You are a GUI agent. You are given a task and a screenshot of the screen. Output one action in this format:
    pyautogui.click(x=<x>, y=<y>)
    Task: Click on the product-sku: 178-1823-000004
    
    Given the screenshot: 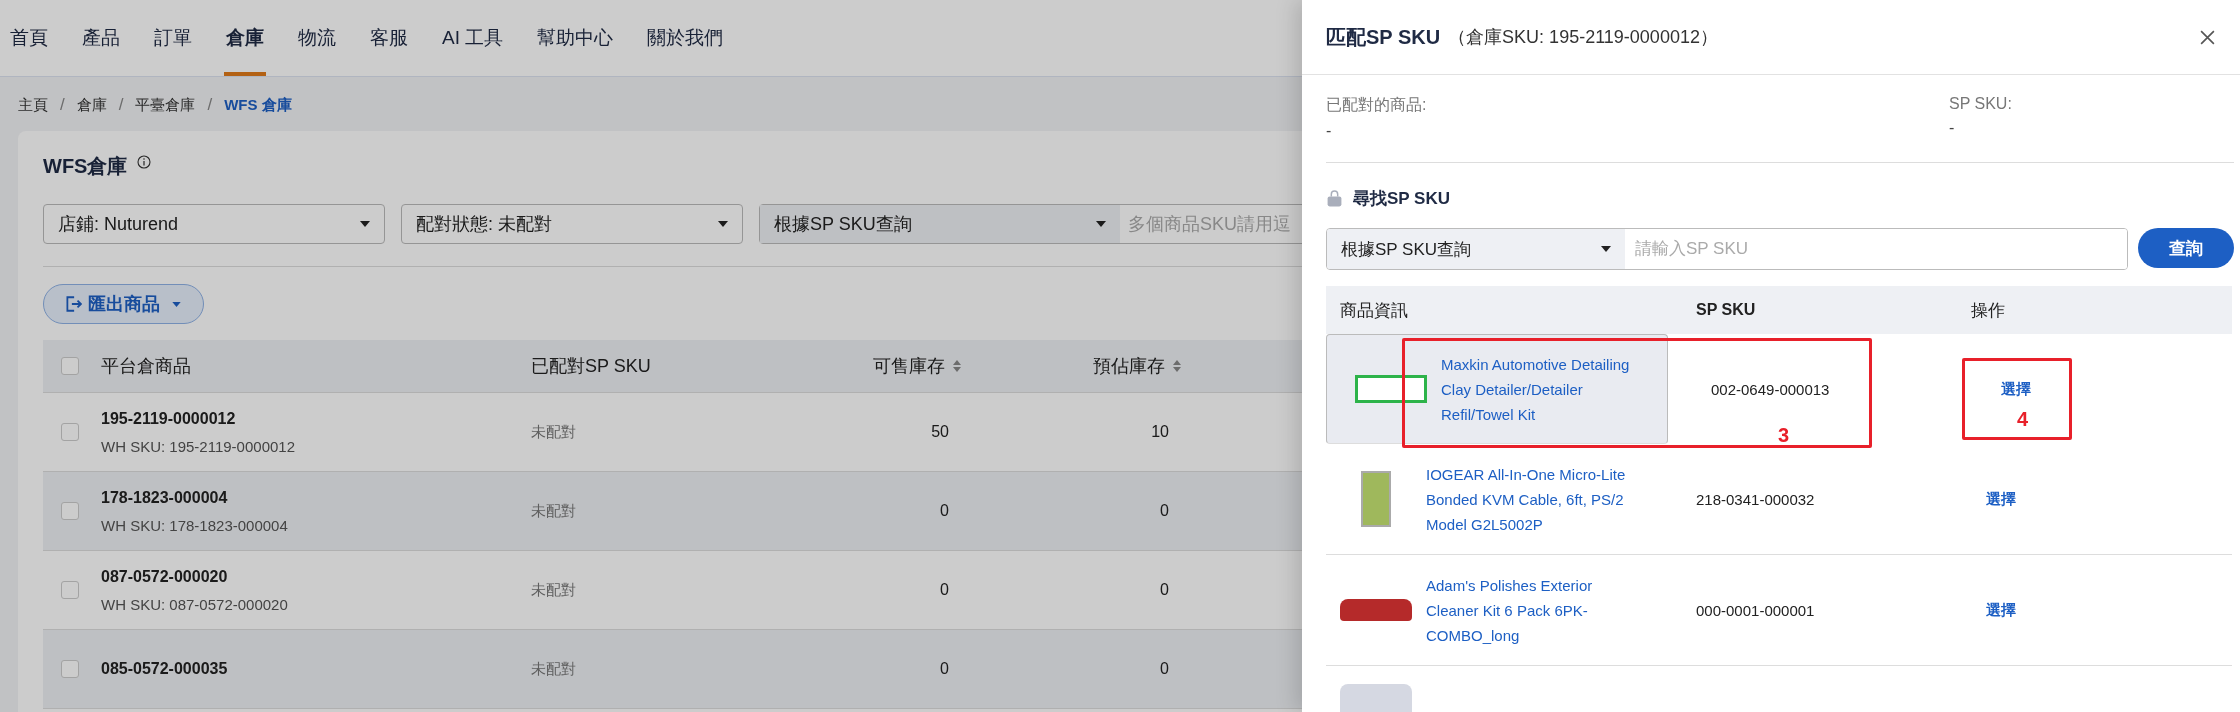 What is the action you would take?
    pyautogui.click(x=165, y=497)
    